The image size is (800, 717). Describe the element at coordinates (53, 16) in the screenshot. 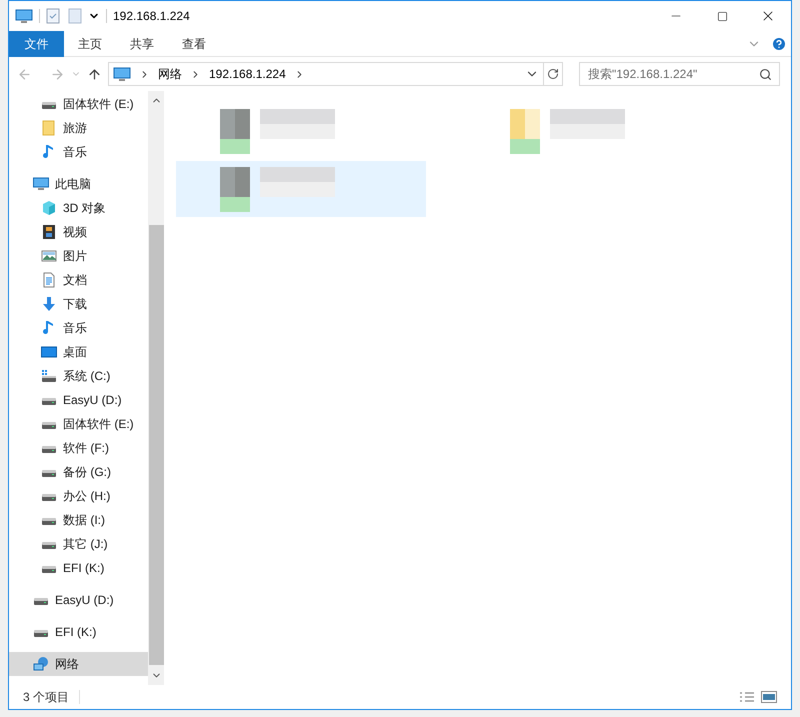

I see `properties-icon` at that location.